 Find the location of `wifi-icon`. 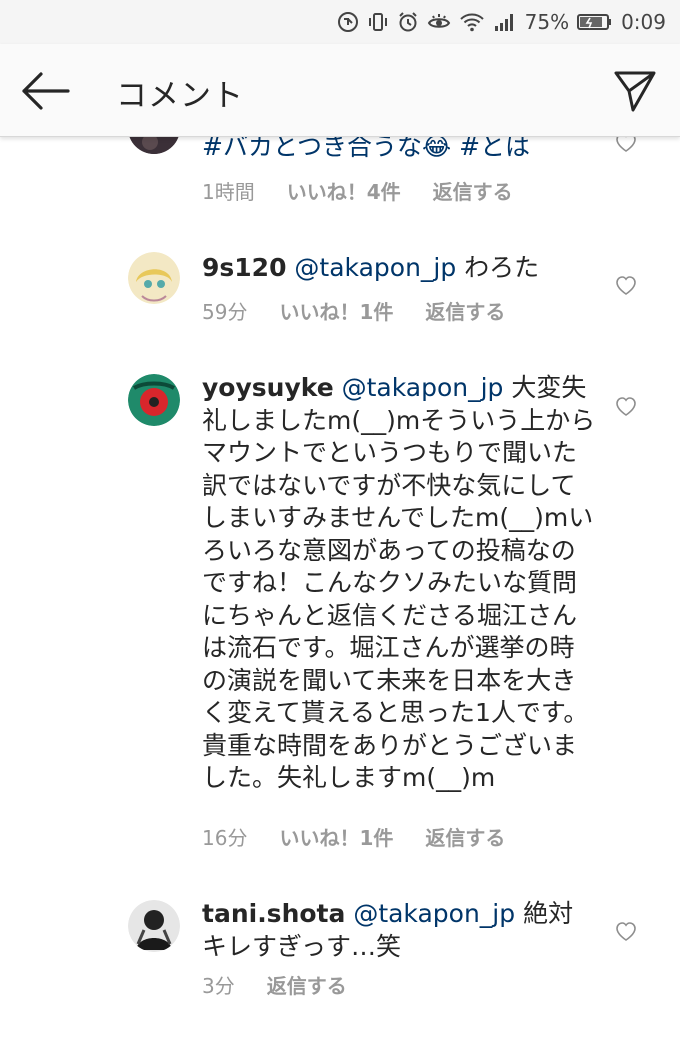

wifi-icon is located at coordinates (472, 22).